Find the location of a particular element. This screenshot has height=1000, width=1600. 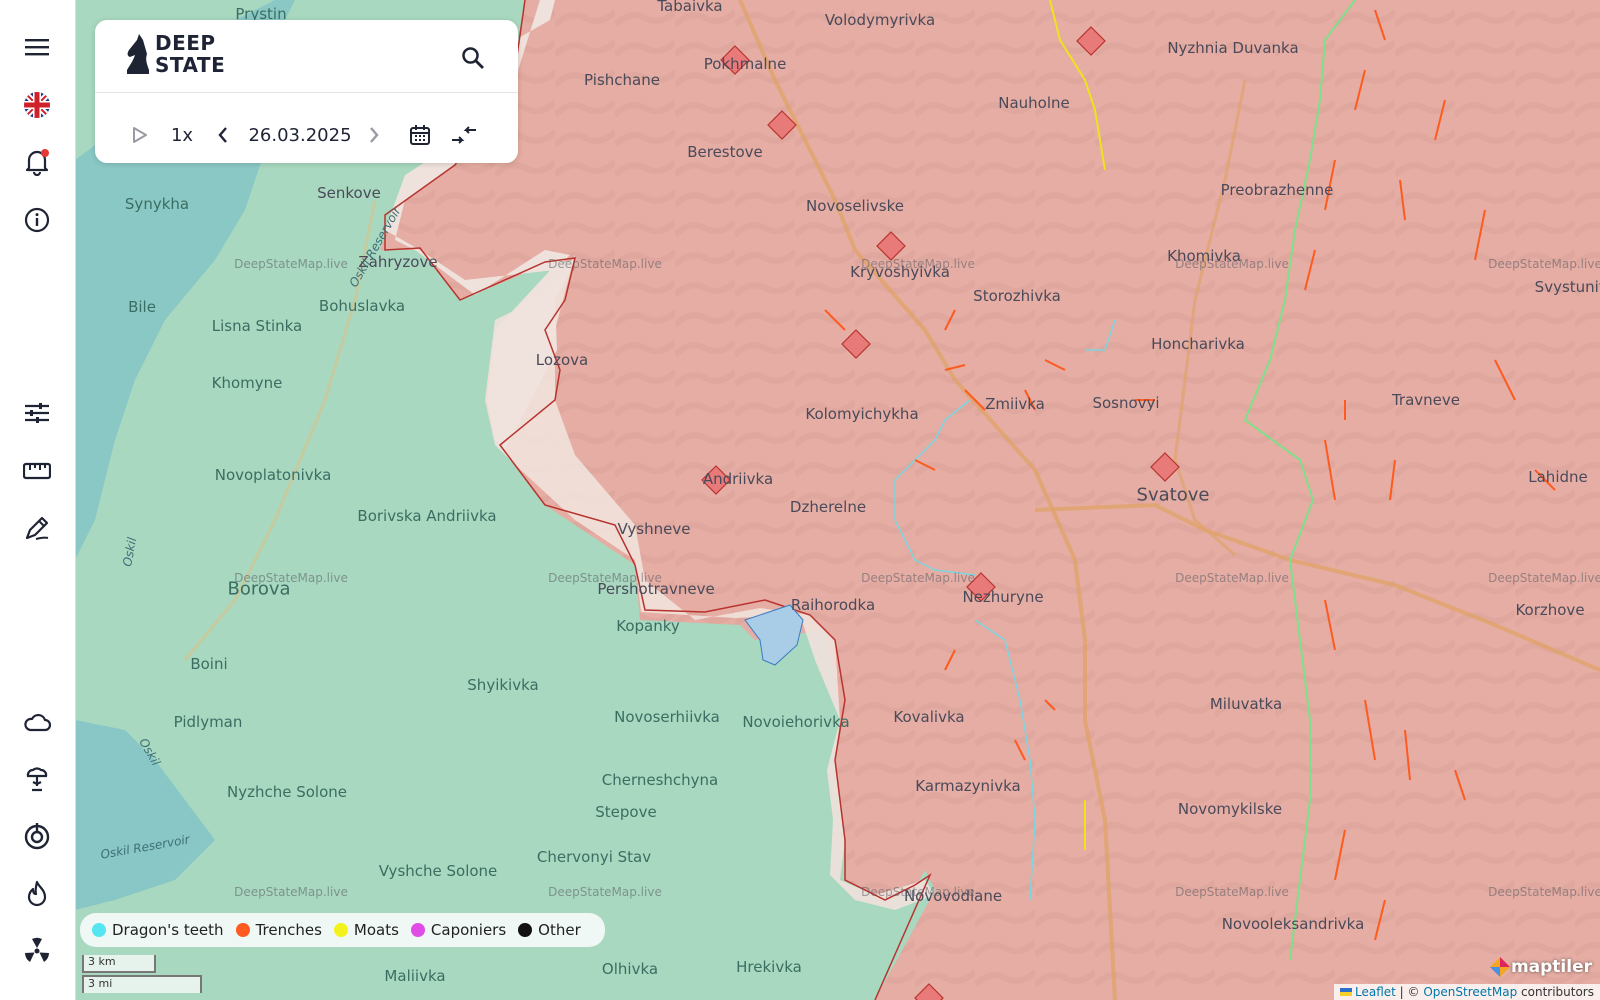

scale-km: 3 km is located at coordinates (119, 964).